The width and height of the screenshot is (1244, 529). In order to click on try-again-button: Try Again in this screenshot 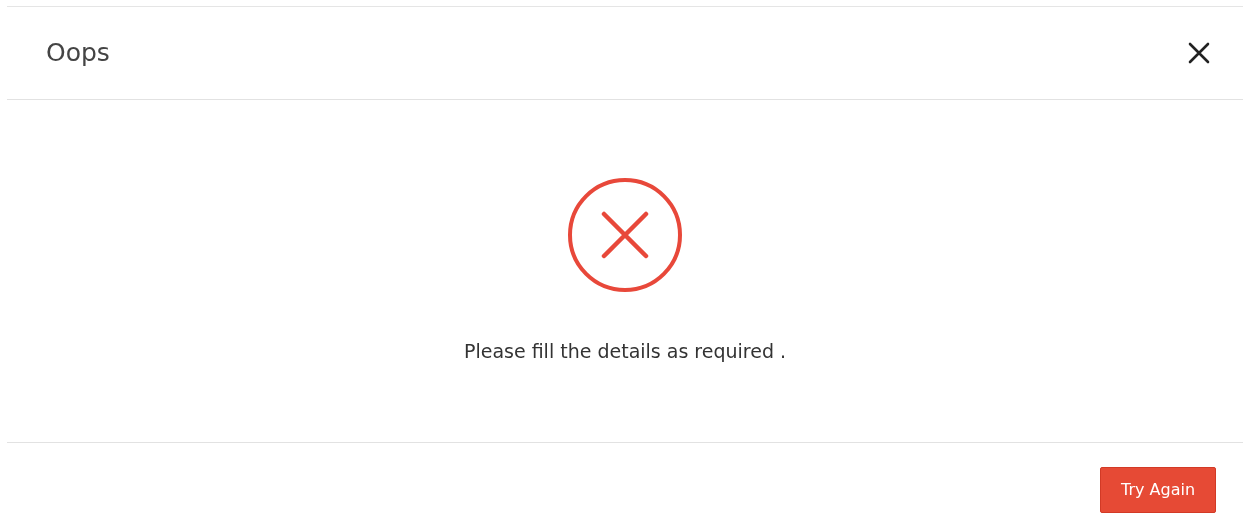, I will do `click(1158, 490)`.